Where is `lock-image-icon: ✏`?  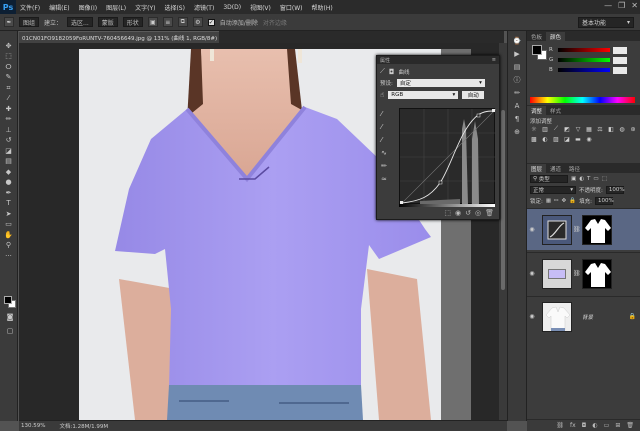 lock-image-icon: ✏ is located at coordinates (556, 201).